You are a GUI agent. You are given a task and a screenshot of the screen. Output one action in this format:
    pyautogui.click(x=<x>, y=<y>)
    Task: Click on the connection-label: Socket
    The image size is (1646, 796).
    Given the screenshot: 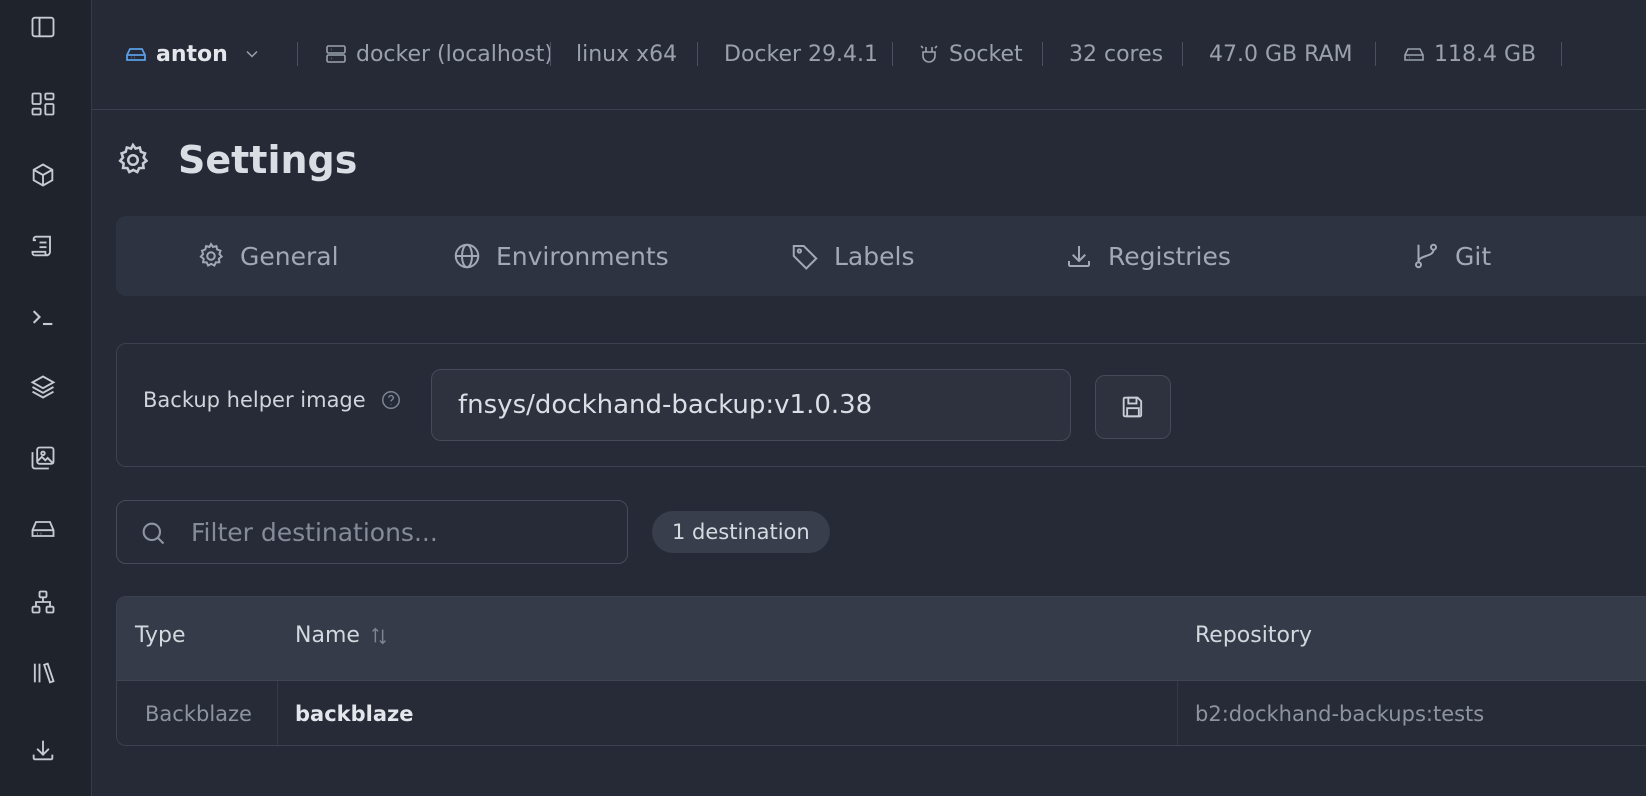 What is the action you would take?
    pyautogui.click(x=986, y=54)
    